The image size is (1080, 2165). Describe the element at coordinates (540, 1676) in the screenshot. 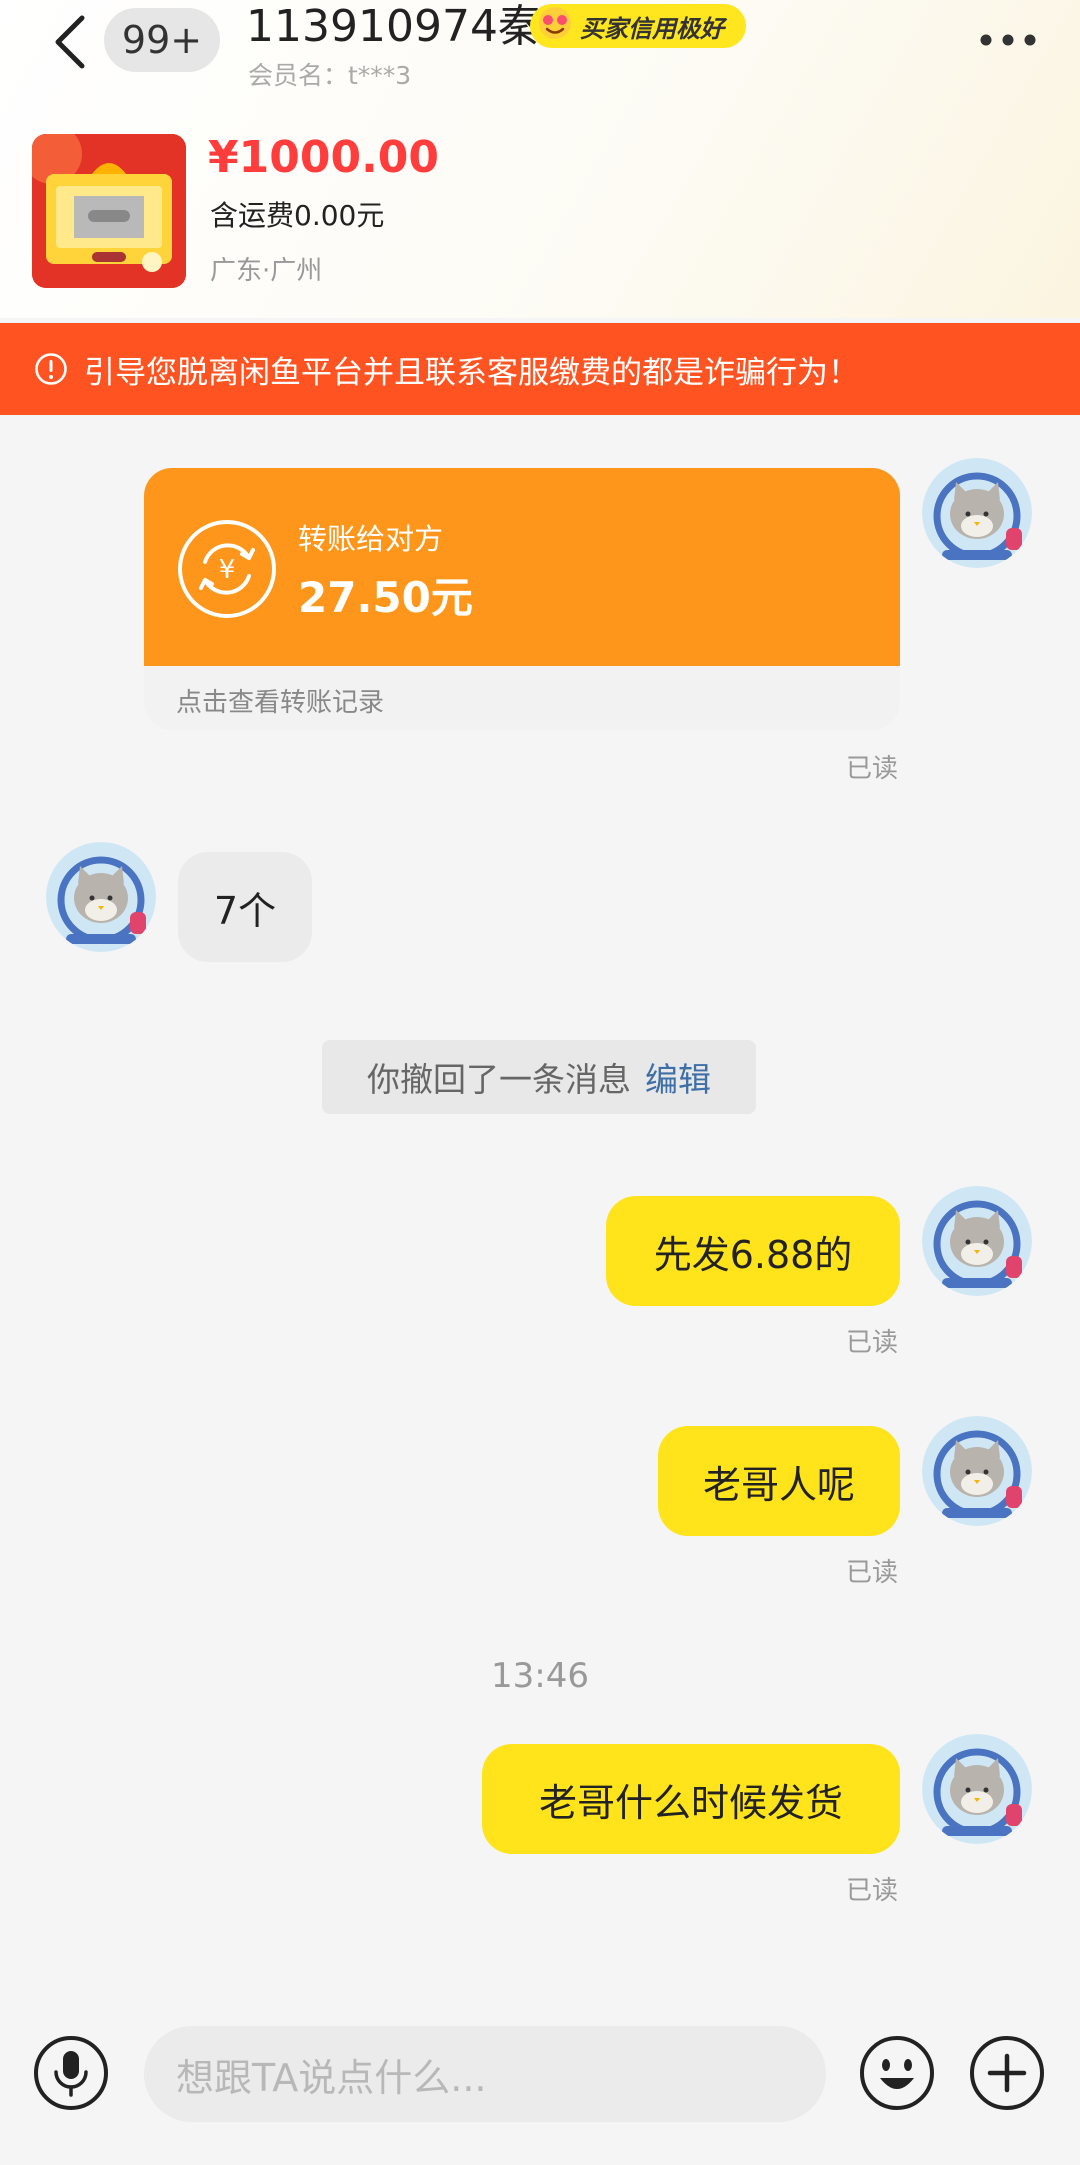

I see `message-timestamp: 13:46` at that location.